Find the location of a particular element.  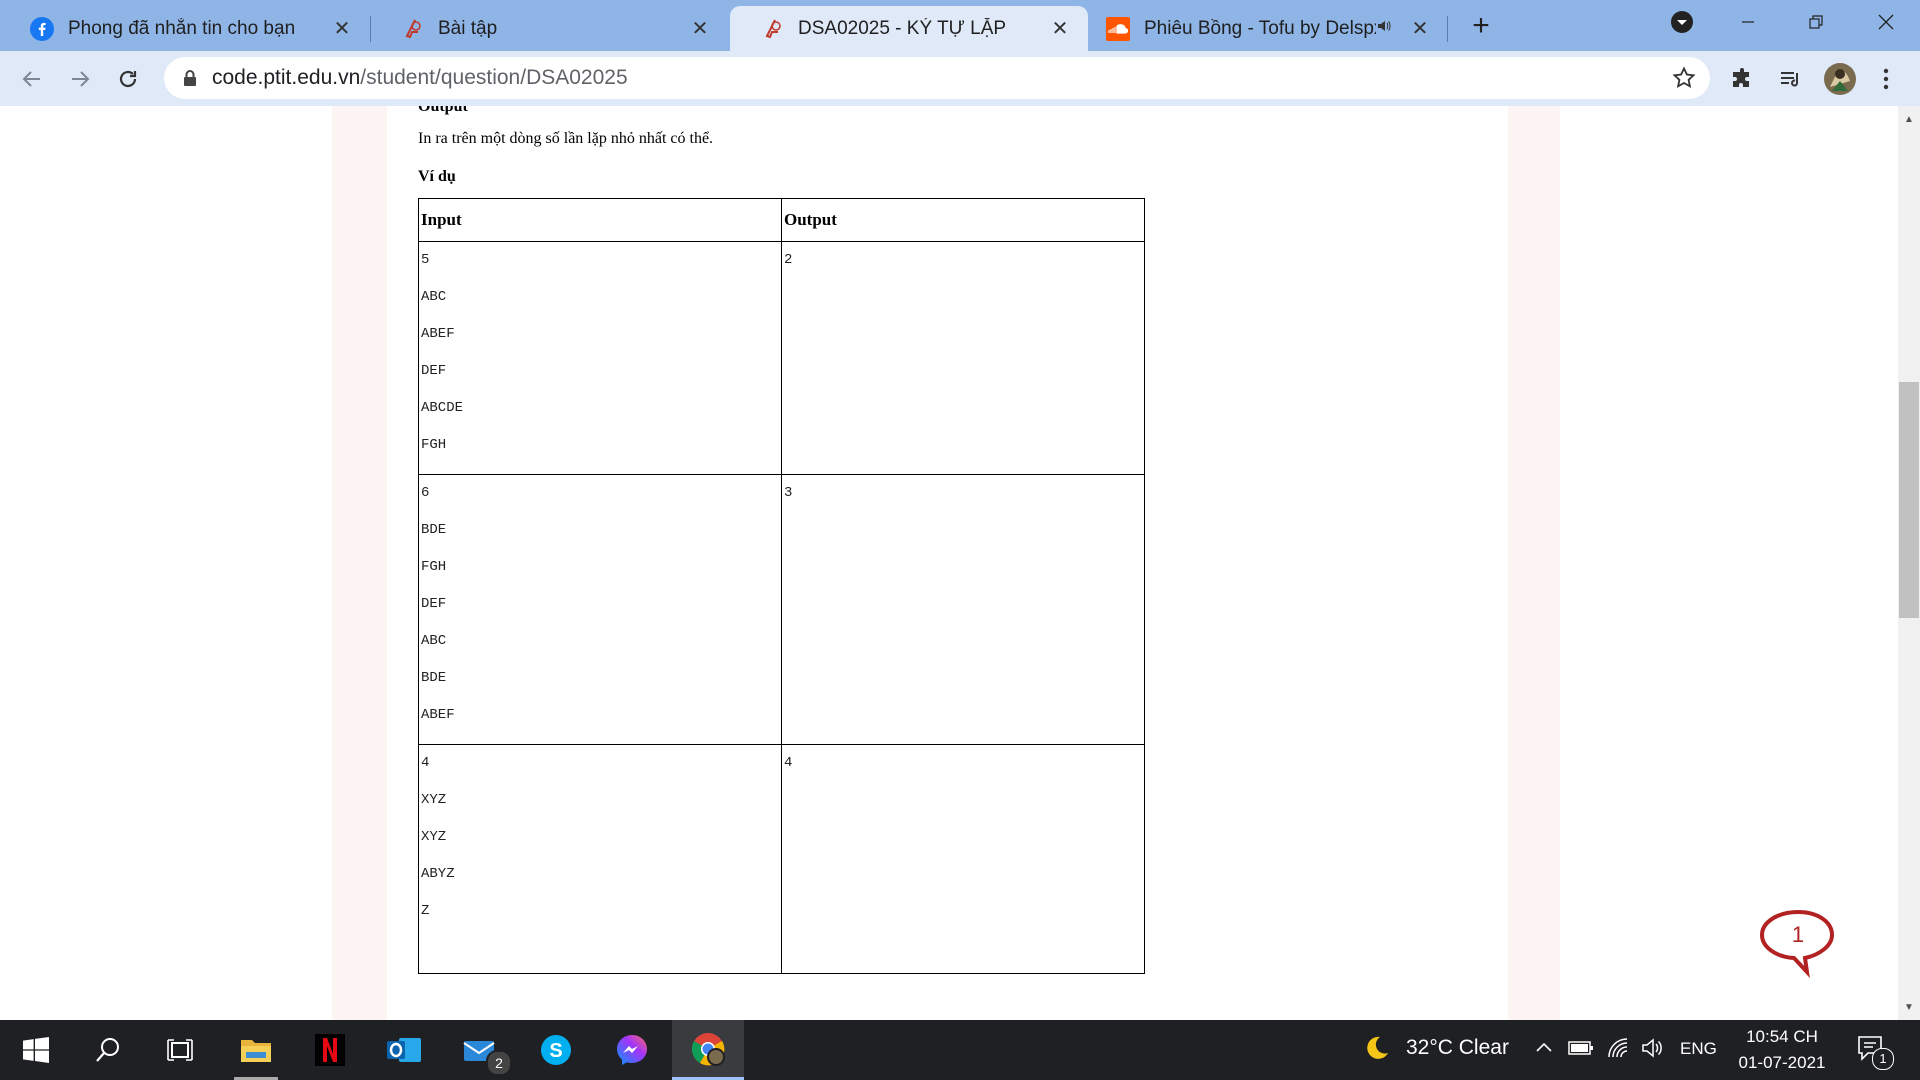

tab-search-button is located at coordinates (1682, 22).